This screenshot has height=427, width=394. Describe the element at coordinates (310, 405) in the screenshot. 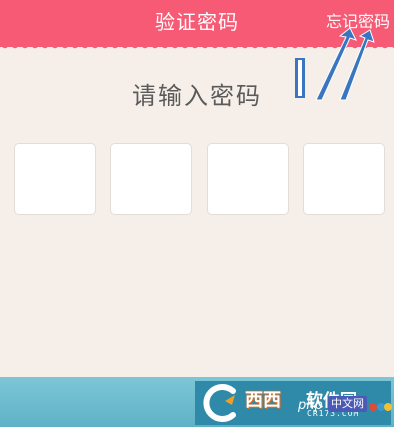

I see `watermark-php: php` at that location.